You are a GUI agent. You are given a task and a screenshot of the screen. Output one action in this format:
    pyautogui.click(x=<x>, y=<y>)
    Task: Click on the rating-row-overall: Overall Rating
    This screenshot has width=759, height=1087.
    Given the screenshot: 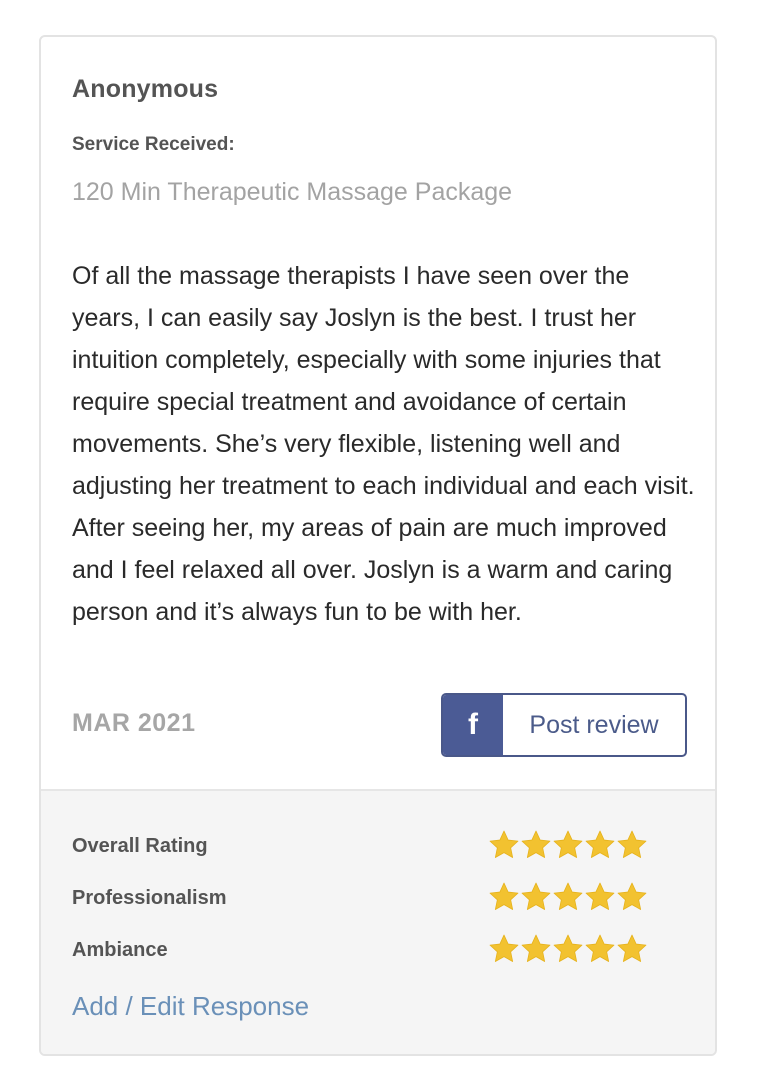 What is the action you would take?
    pyautogui.click(x=362, y=847)
    